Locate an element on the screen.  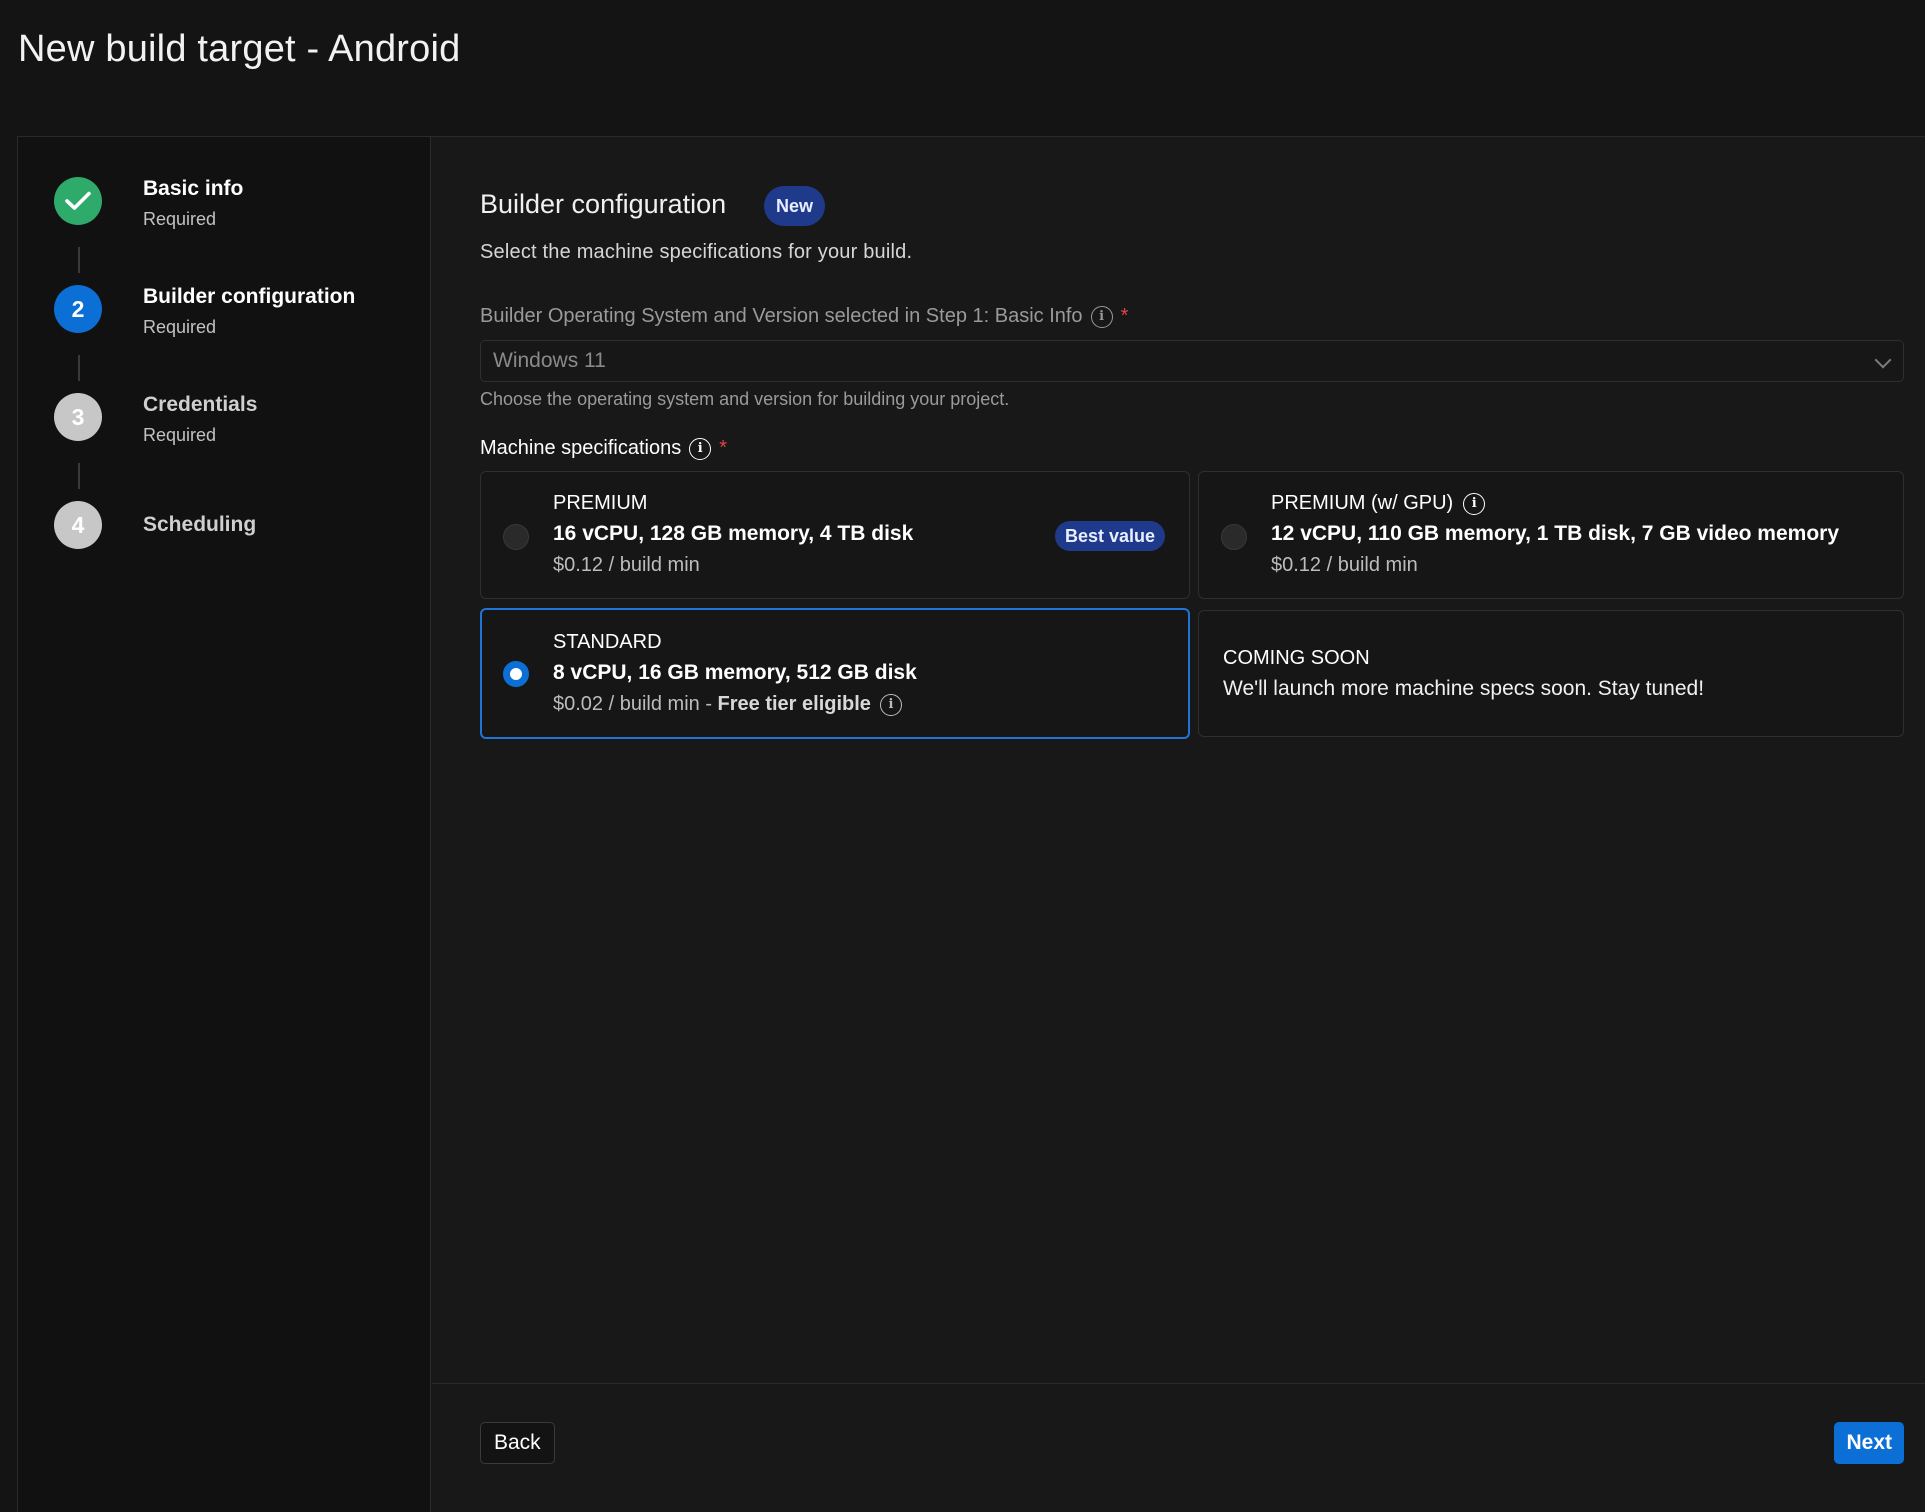
wizard-footer: Back Next is located at coordinates (1178, 1447).